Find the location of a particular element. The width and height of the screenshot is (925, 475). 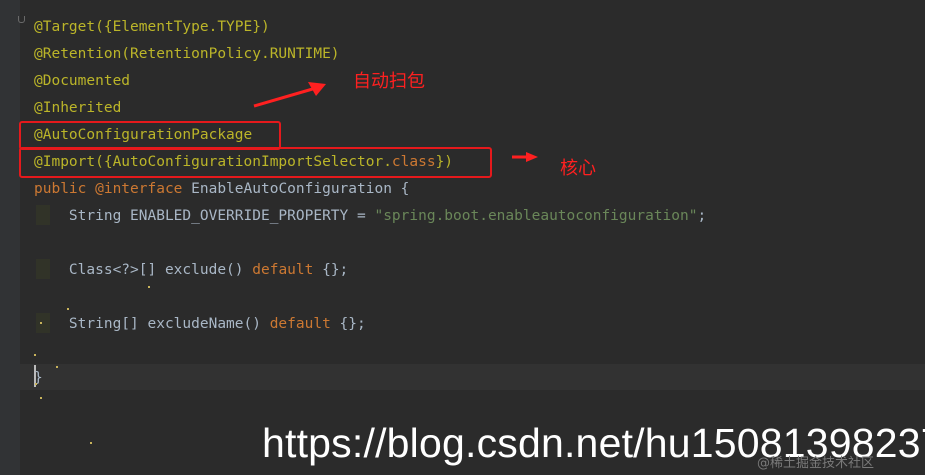

code-token: "spring.boot.enableautoconfiguration" is located at coordinates (536, 216).